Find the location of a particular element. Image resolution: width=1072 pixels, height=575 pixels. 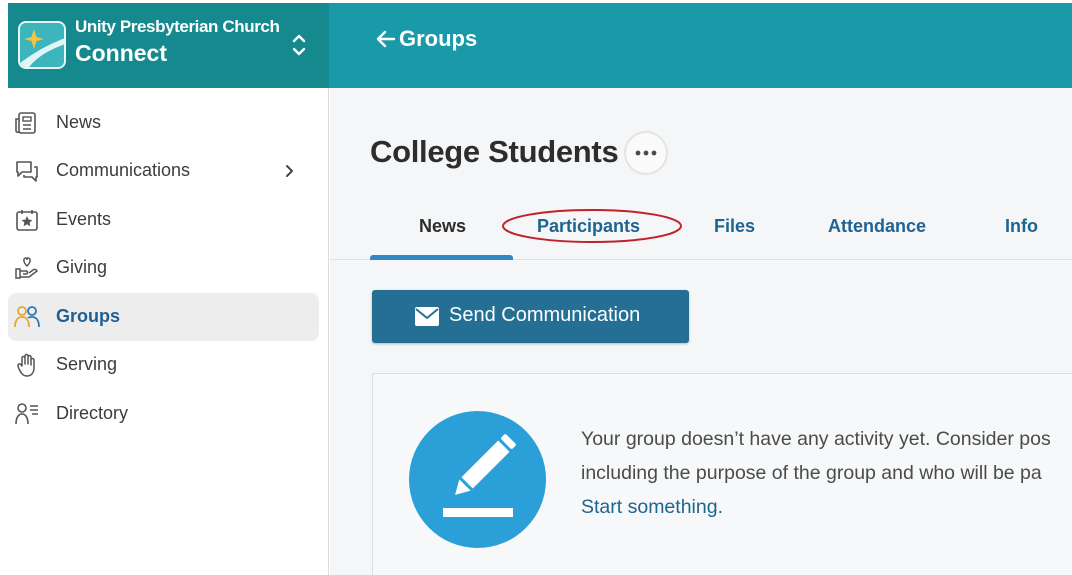

send-communication-button: Send Communication is located at coordinates (530, 316).